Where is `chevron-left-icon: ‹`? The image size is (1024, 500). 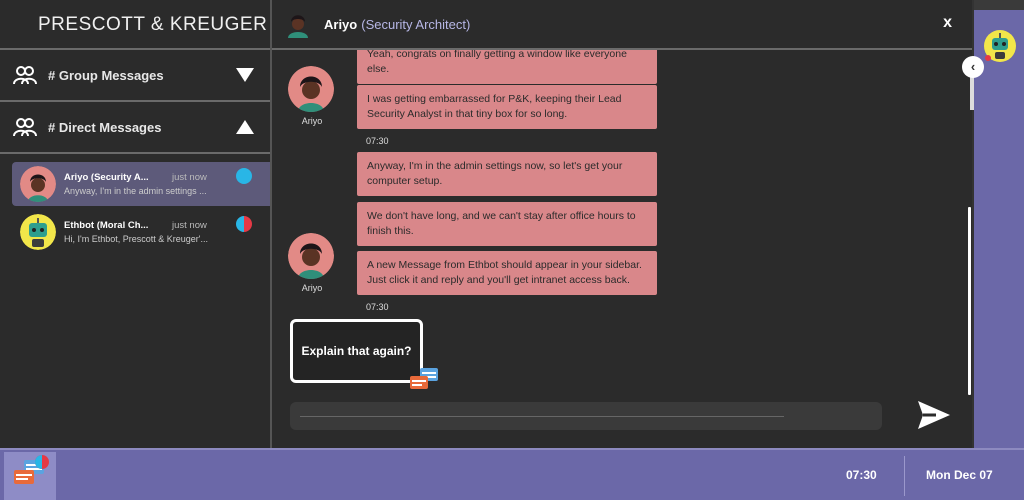
chevron-left-icon: ‹ is located at coordinates (973, 67).